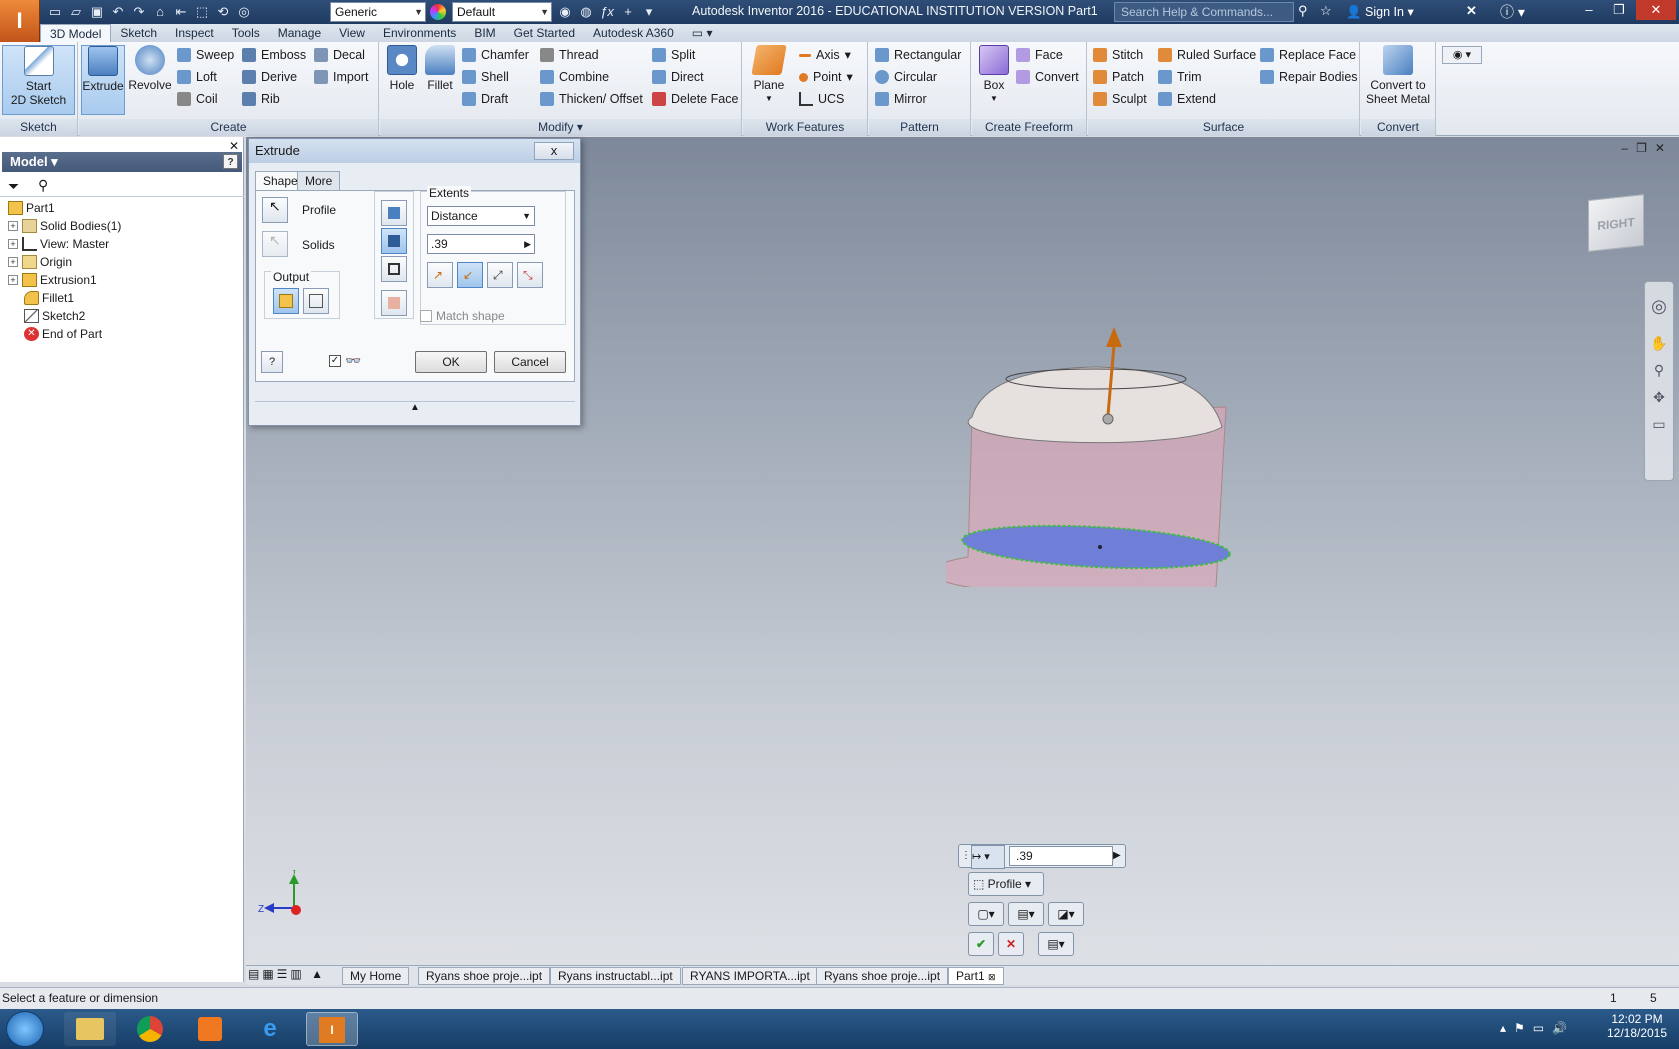 The image size is (1679, 1049). What do you see at coordinates (1648, 148) in the screenshot?
I see `viewport-window-controls: –❐✕` at bounding box center [1648, 148].